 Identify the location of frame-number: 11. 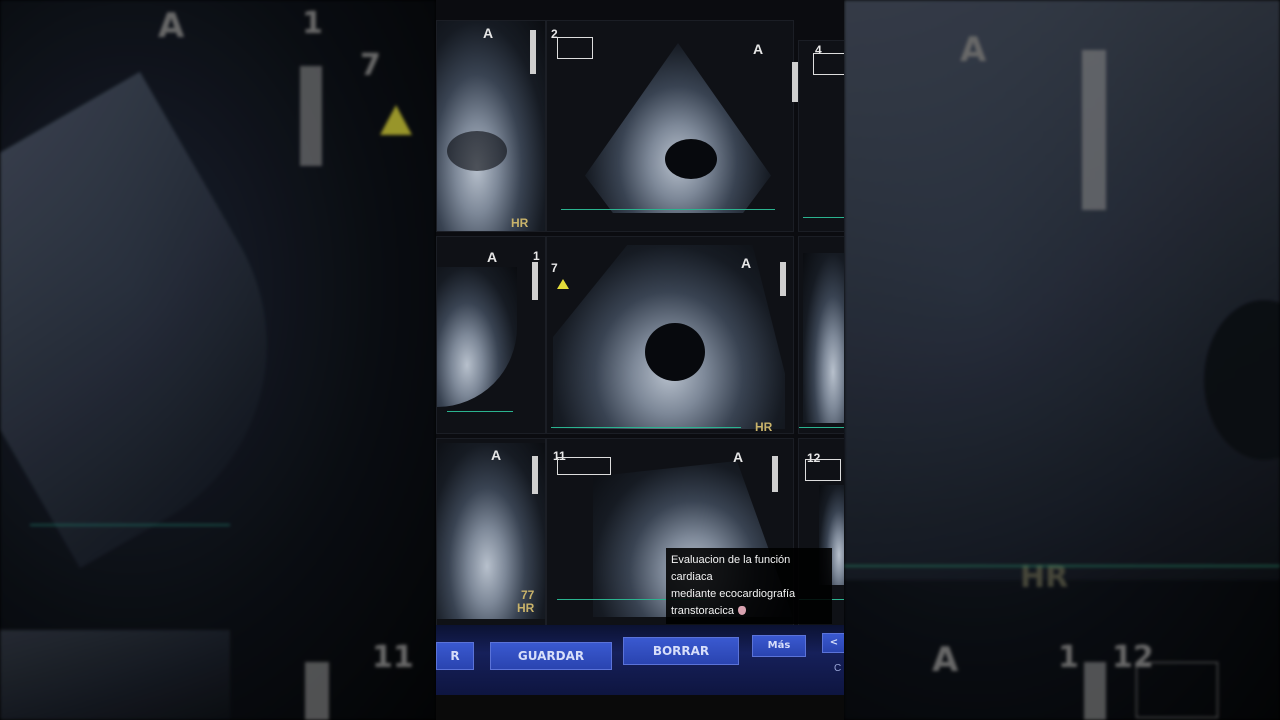
(393, 657).